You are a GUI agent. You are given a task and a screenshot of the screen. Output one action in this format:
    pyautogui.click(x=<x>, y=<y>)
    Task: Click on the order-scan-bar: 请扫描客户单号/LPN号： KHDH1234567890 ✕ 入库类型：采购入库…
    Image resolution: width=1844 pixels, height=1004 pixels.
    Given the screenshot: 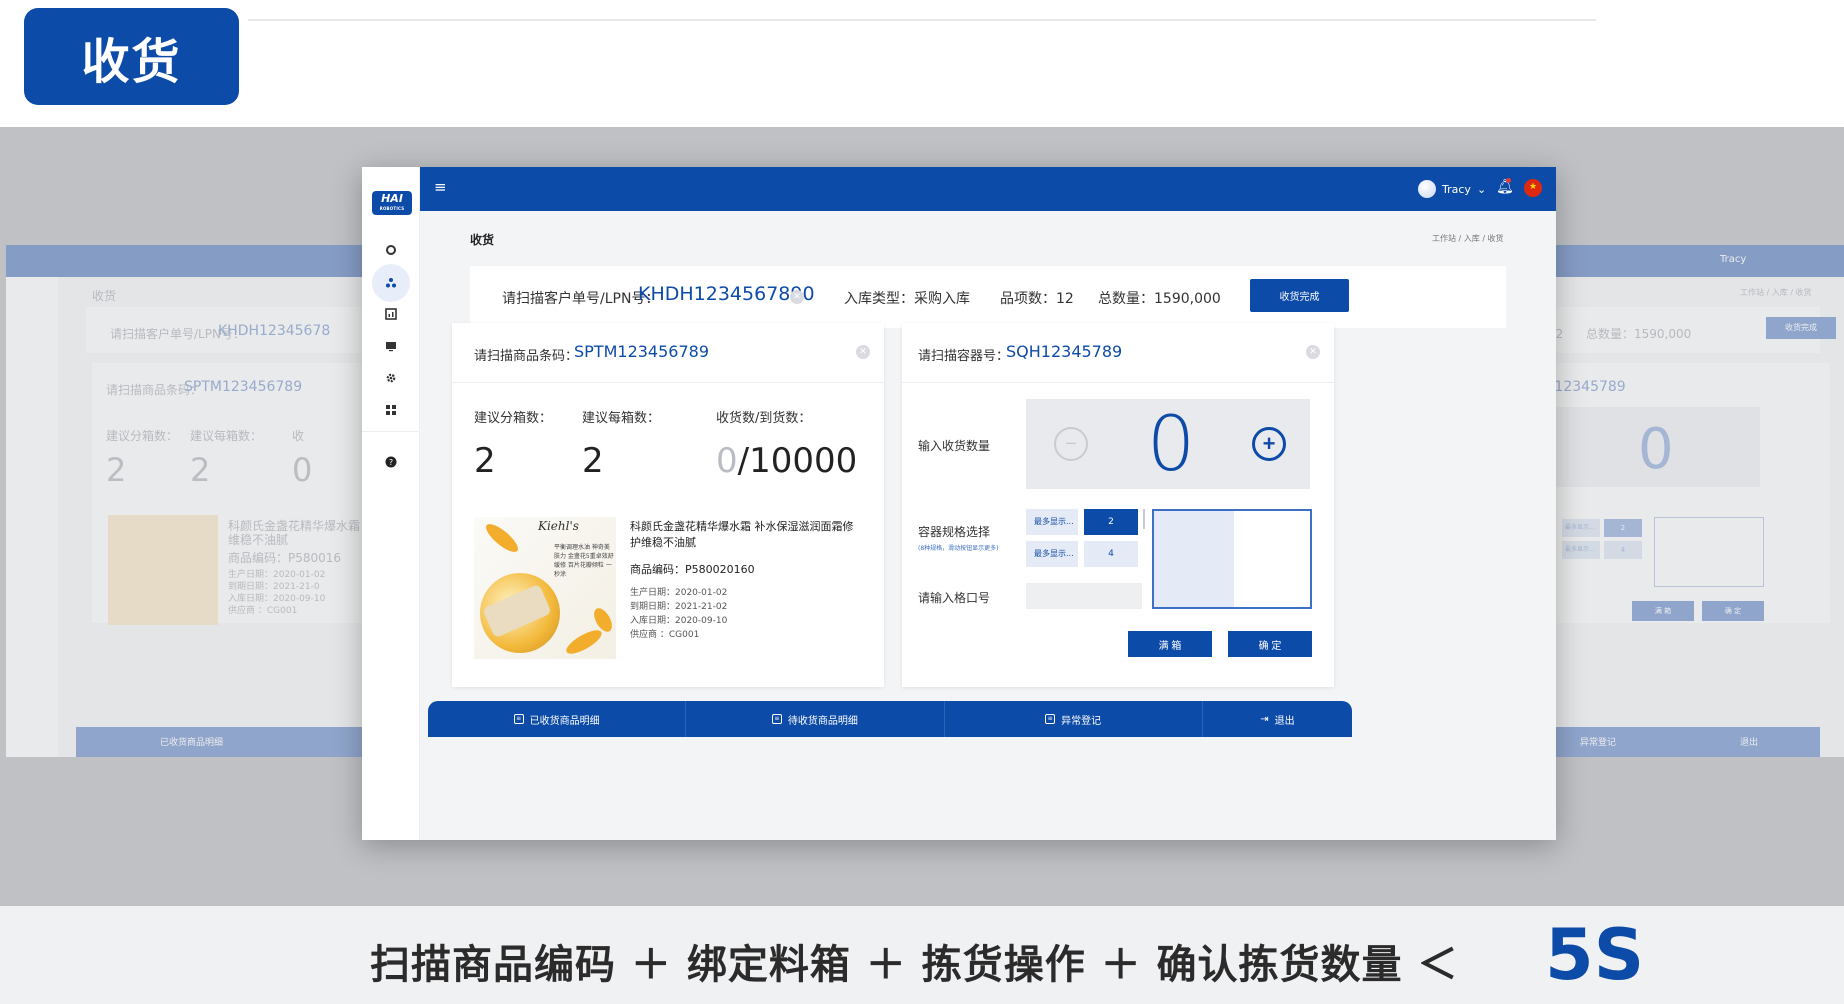 What is the action you would take?
    pyautogui.click(x=988, y=297)
    